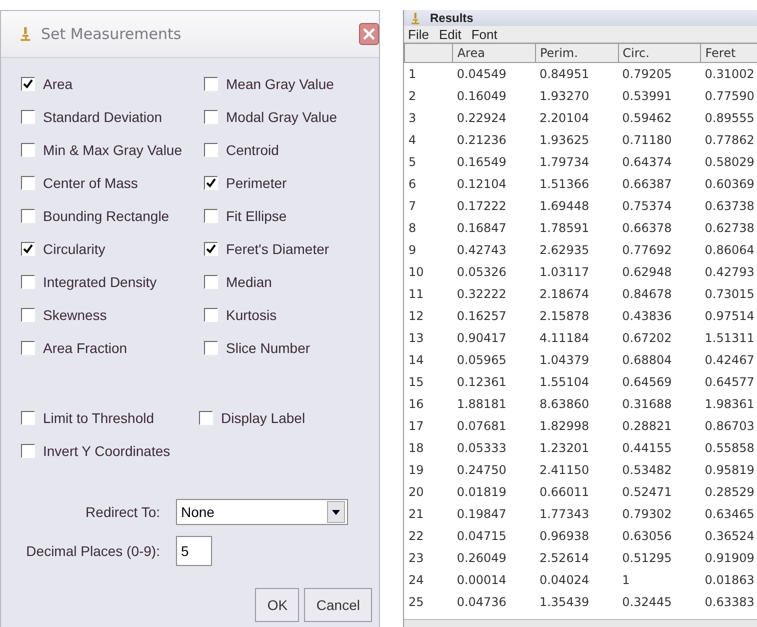  Describe the element at coordinates (249, 282) in the screenshot. I see `checkbox-label: Median` at that location.